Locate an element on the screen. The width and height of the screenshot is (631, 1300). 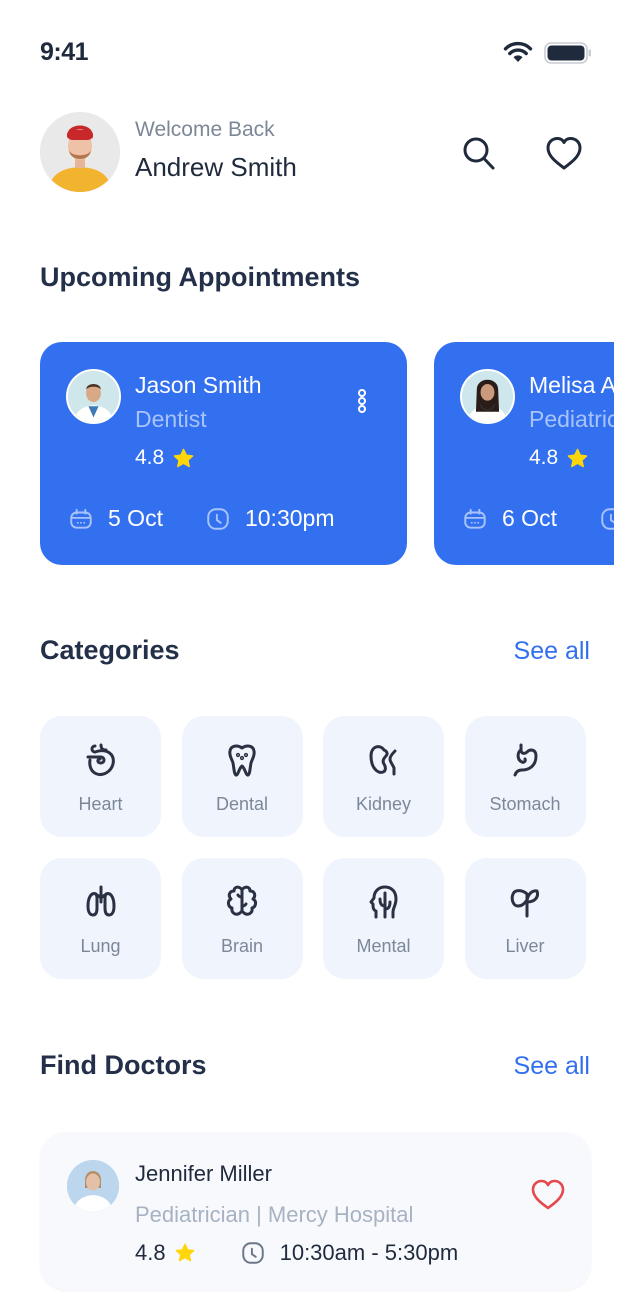
categories-title: Categories is located at coordinates (110, 650).